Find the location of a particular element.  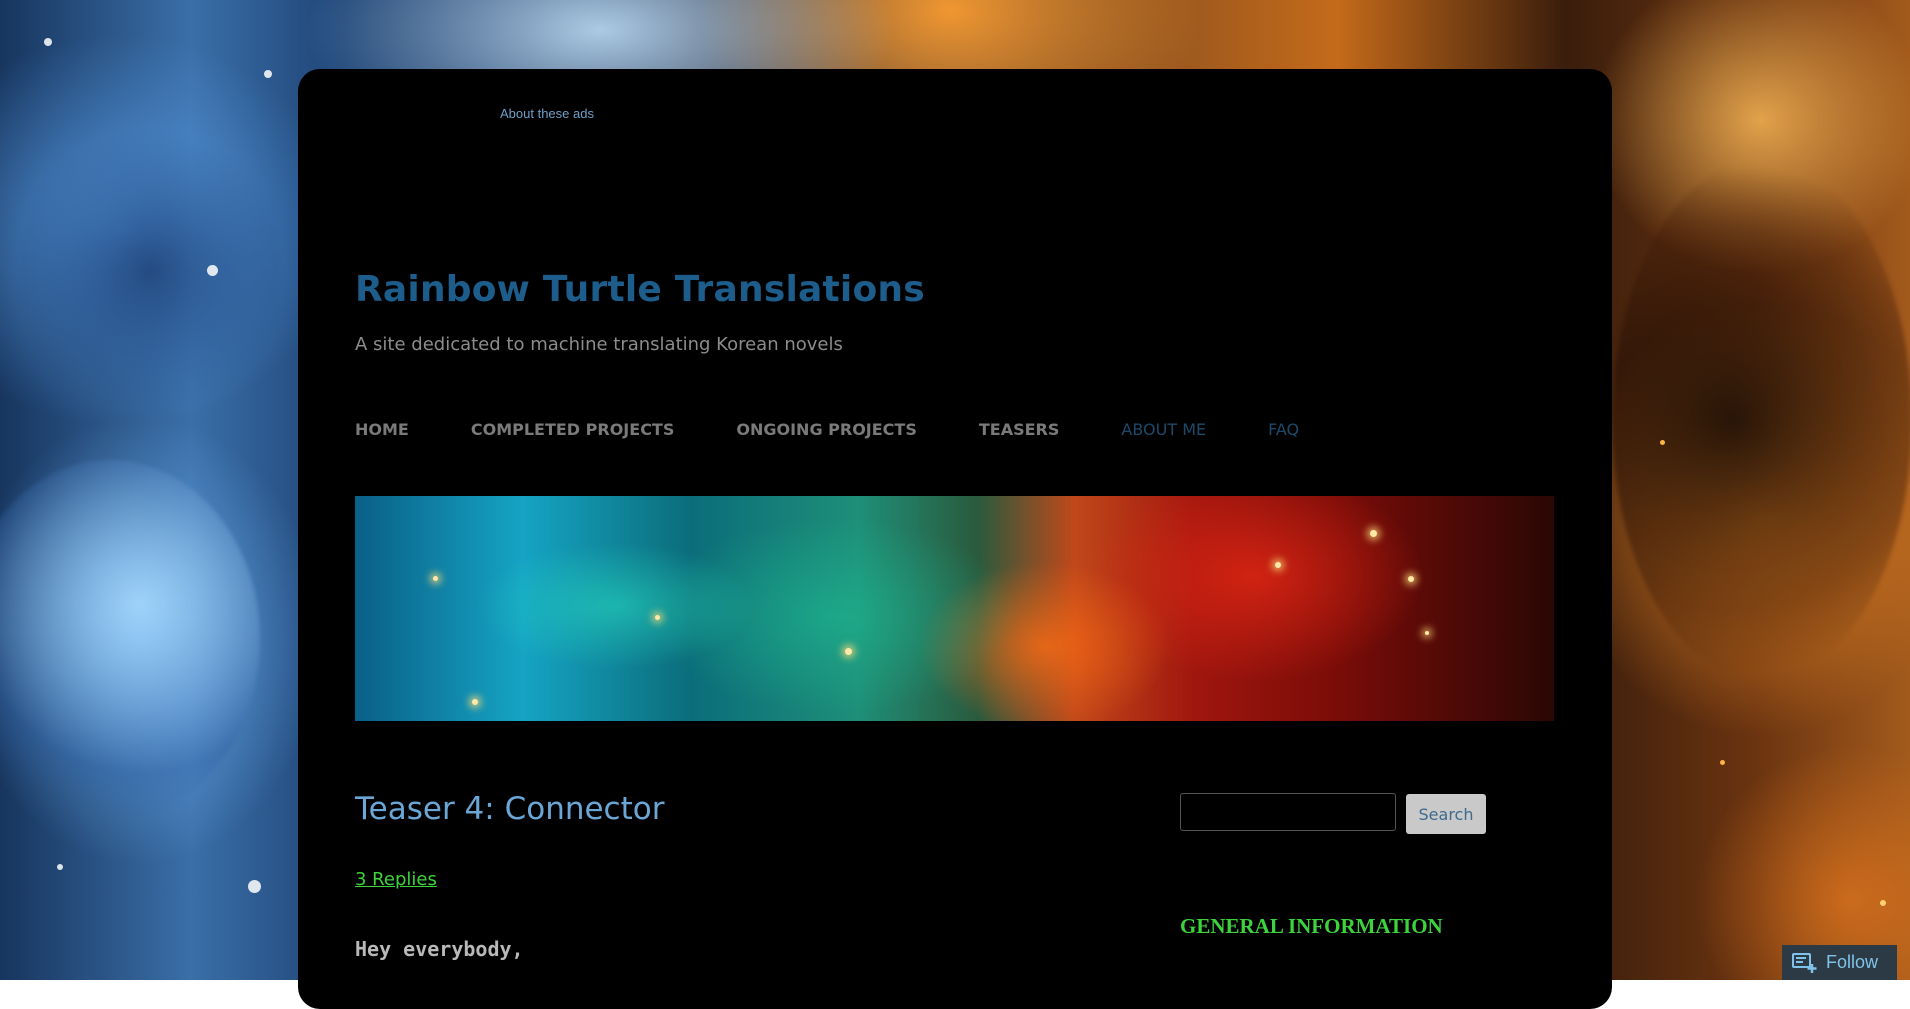

nav-item-completed-projects: COMPLETED PROJECTS is located at coordinates (573, 429).